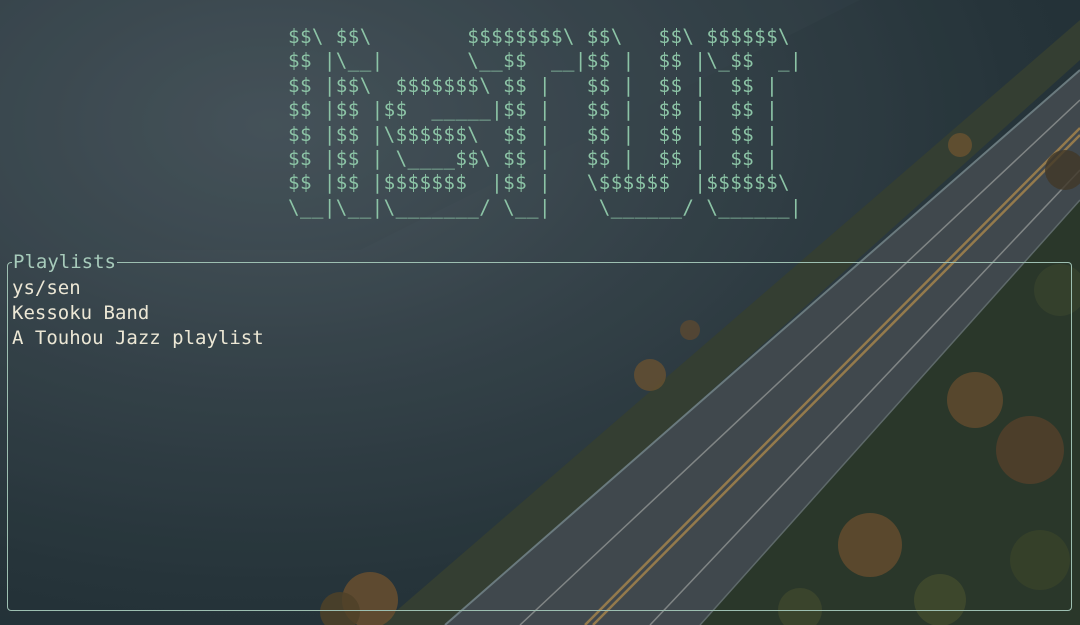  I want to click on playlist-item: A Touhou Jazz playlist, so click(138, 338).